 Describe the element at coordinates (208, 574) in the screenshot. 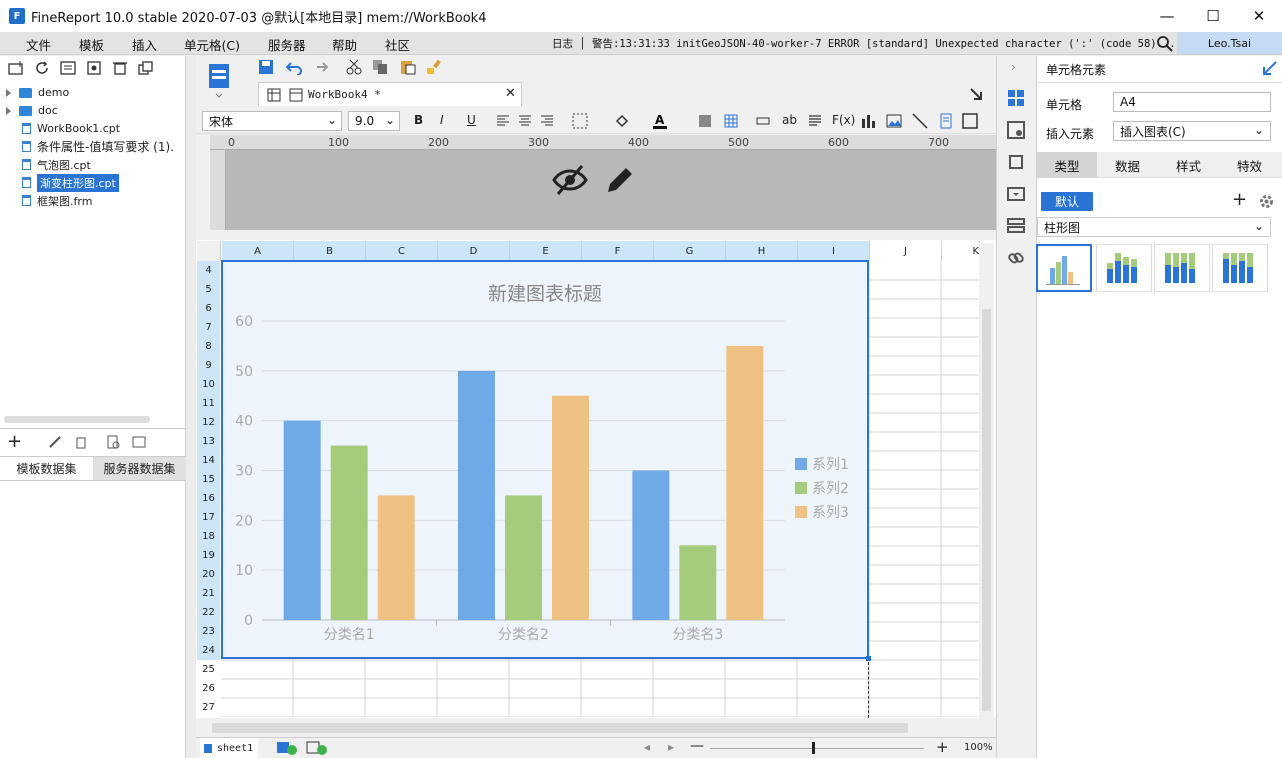

I see `row-header-cell: 20` at that location.